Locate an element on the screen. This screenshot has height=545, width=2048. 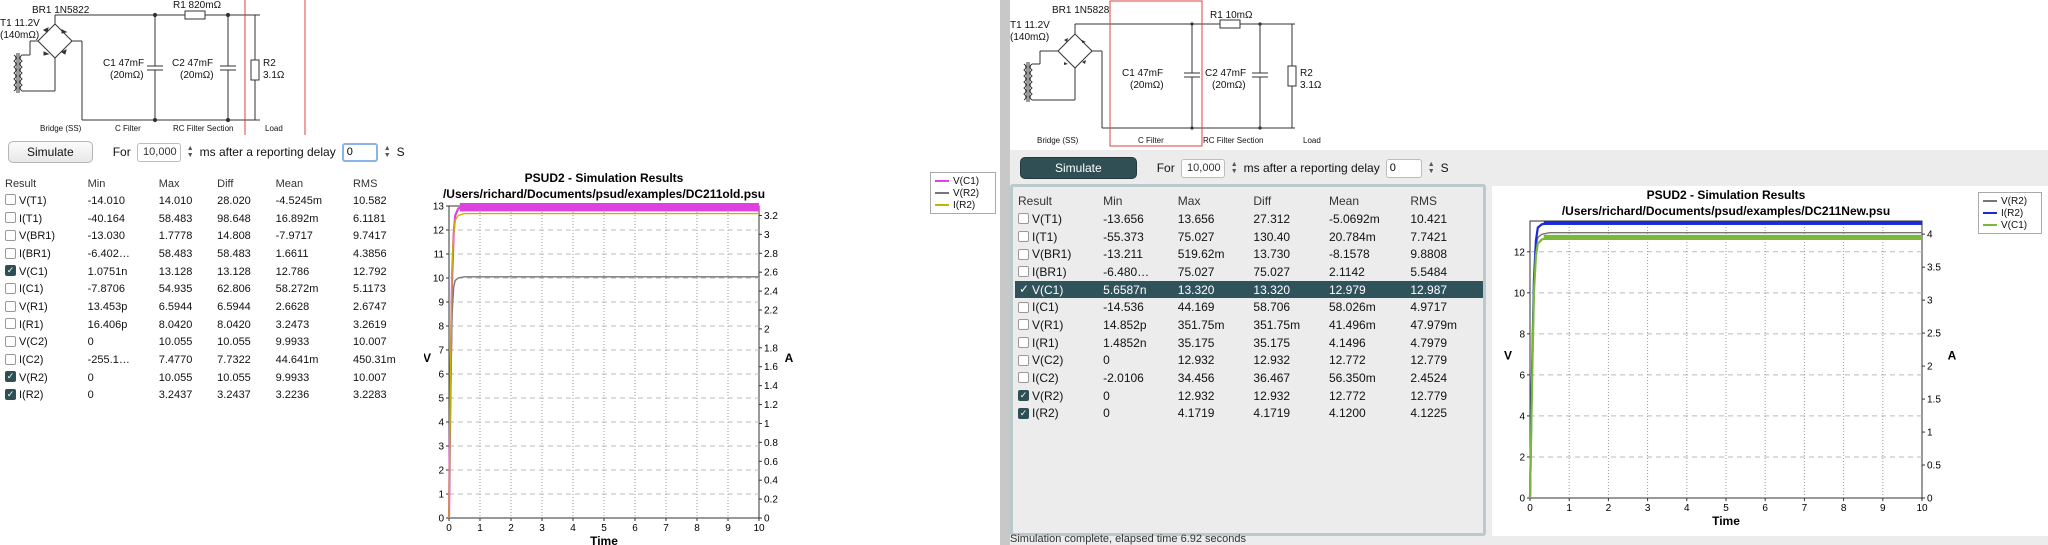
c1-res: (20mΩ) is located at coordinates (1147, 85).